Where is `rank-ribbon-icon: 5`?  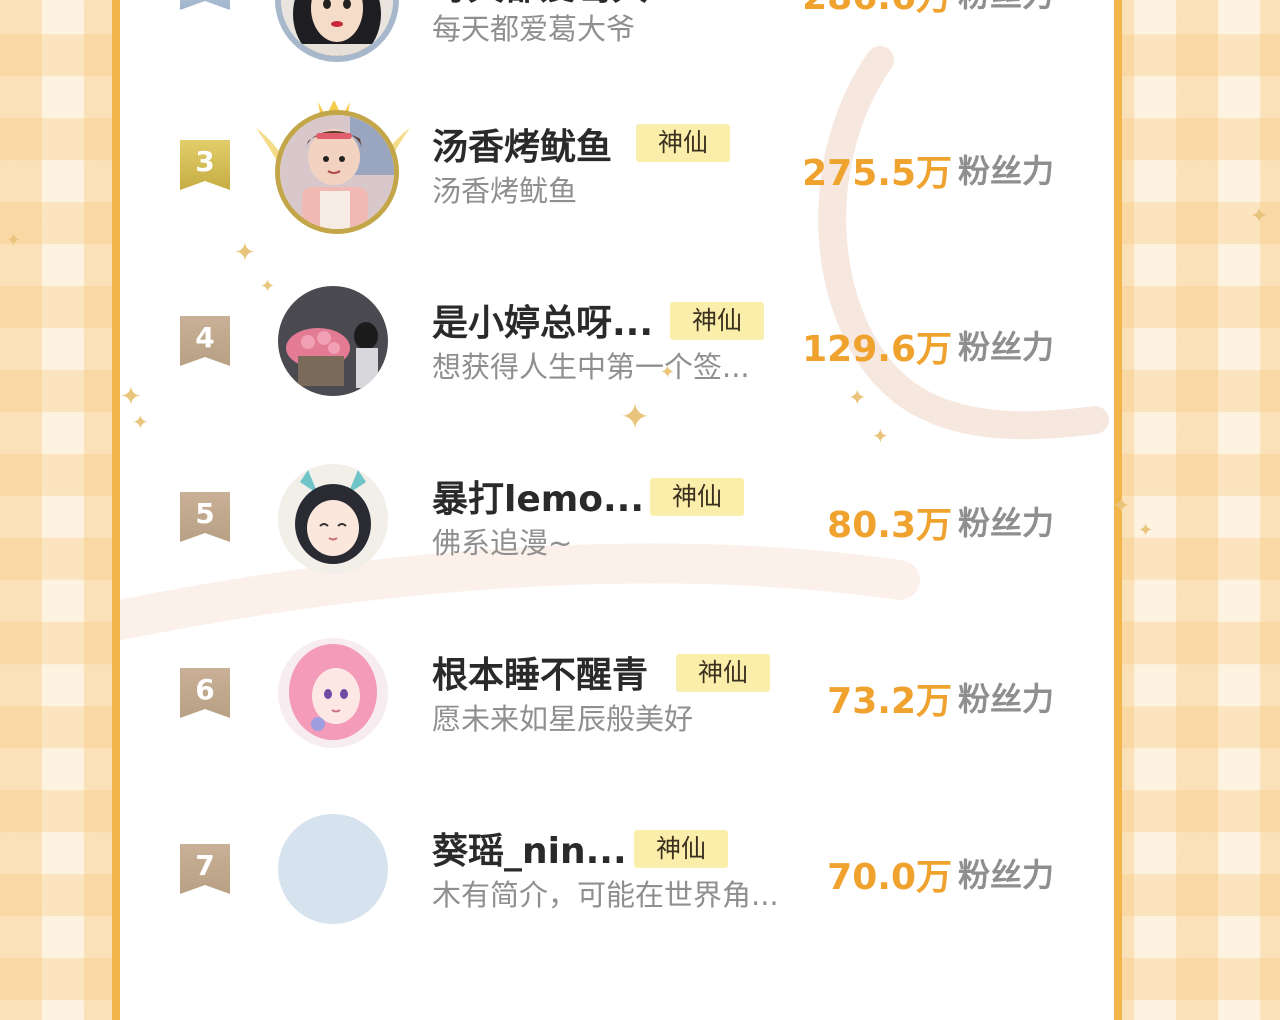 rank-ribbon-icon: 5 is located at coordinates (205, 517).